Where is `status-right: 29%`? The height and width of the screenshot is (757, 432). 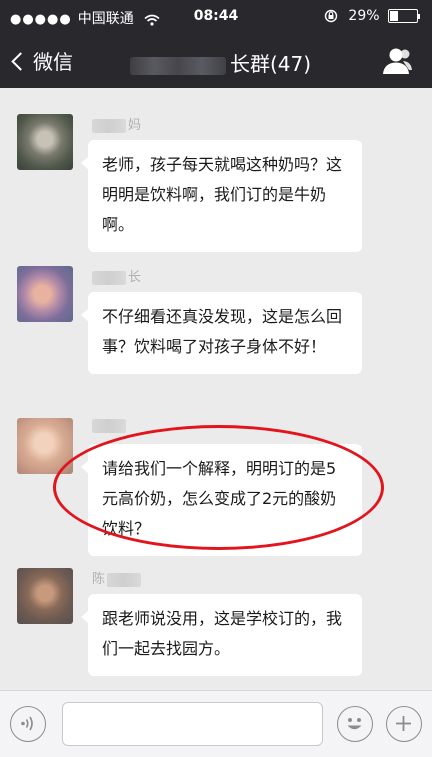 status-right: 29% is located at coordinates (372, 16).